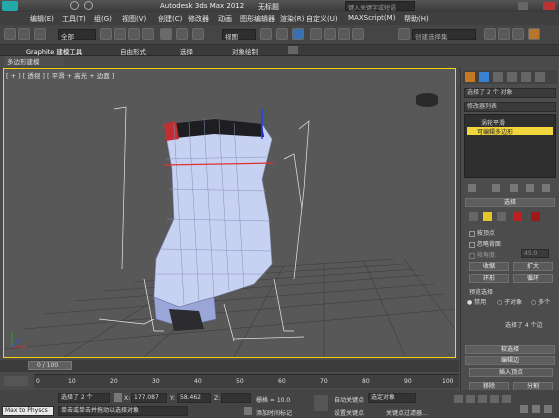 This screenshot has height=418, width=559. What do you see at coordinates (509, 301) in the screenshot?
I see `radio-subobject: ○ 子对象` at bounding box center [509, 301].